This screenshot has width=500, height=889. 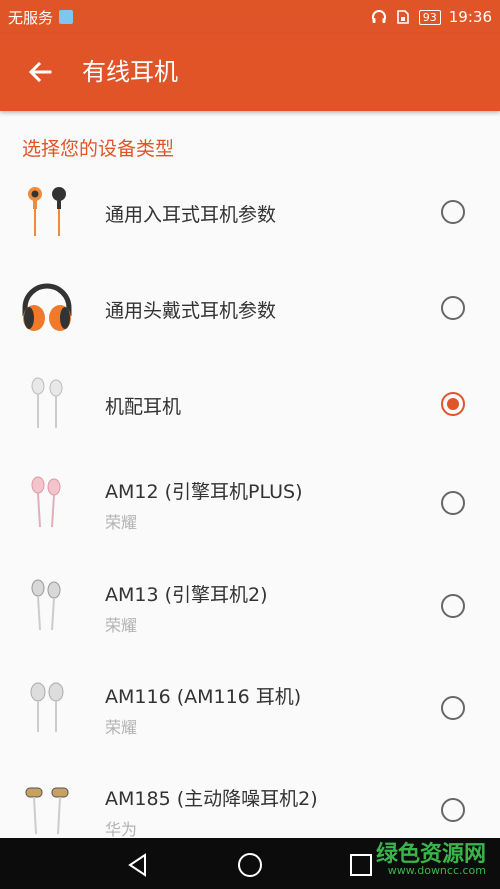 I want to click on watermark-url: www.downcc.com, so click(x=436, y=870).